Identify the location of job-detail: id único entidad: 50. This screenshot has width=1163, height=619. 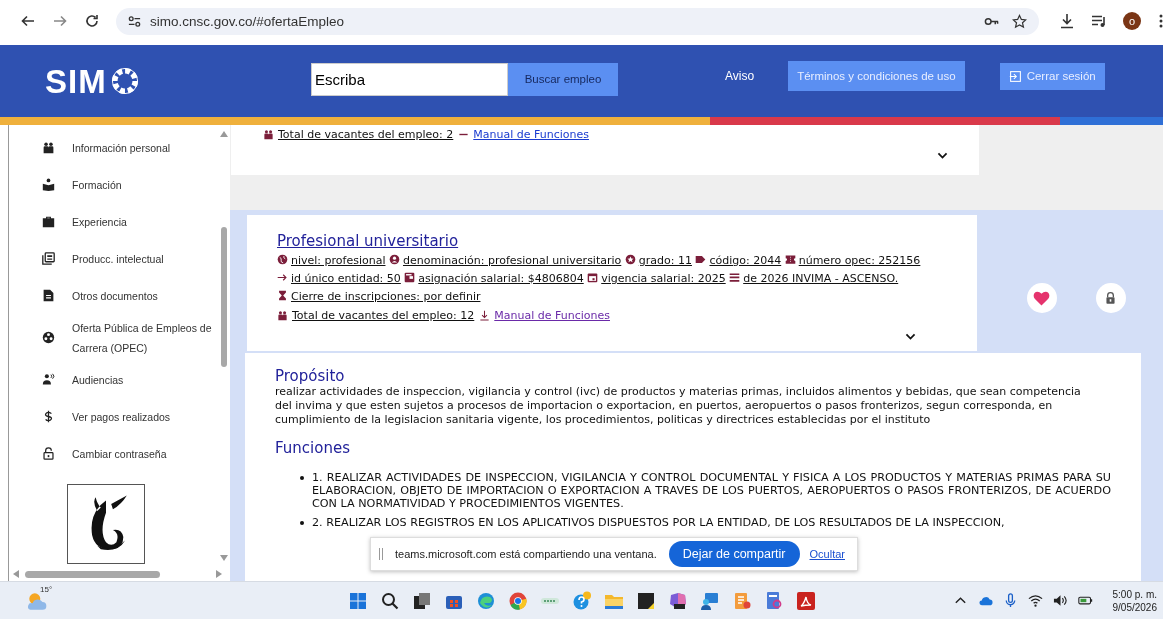
(346, 278).